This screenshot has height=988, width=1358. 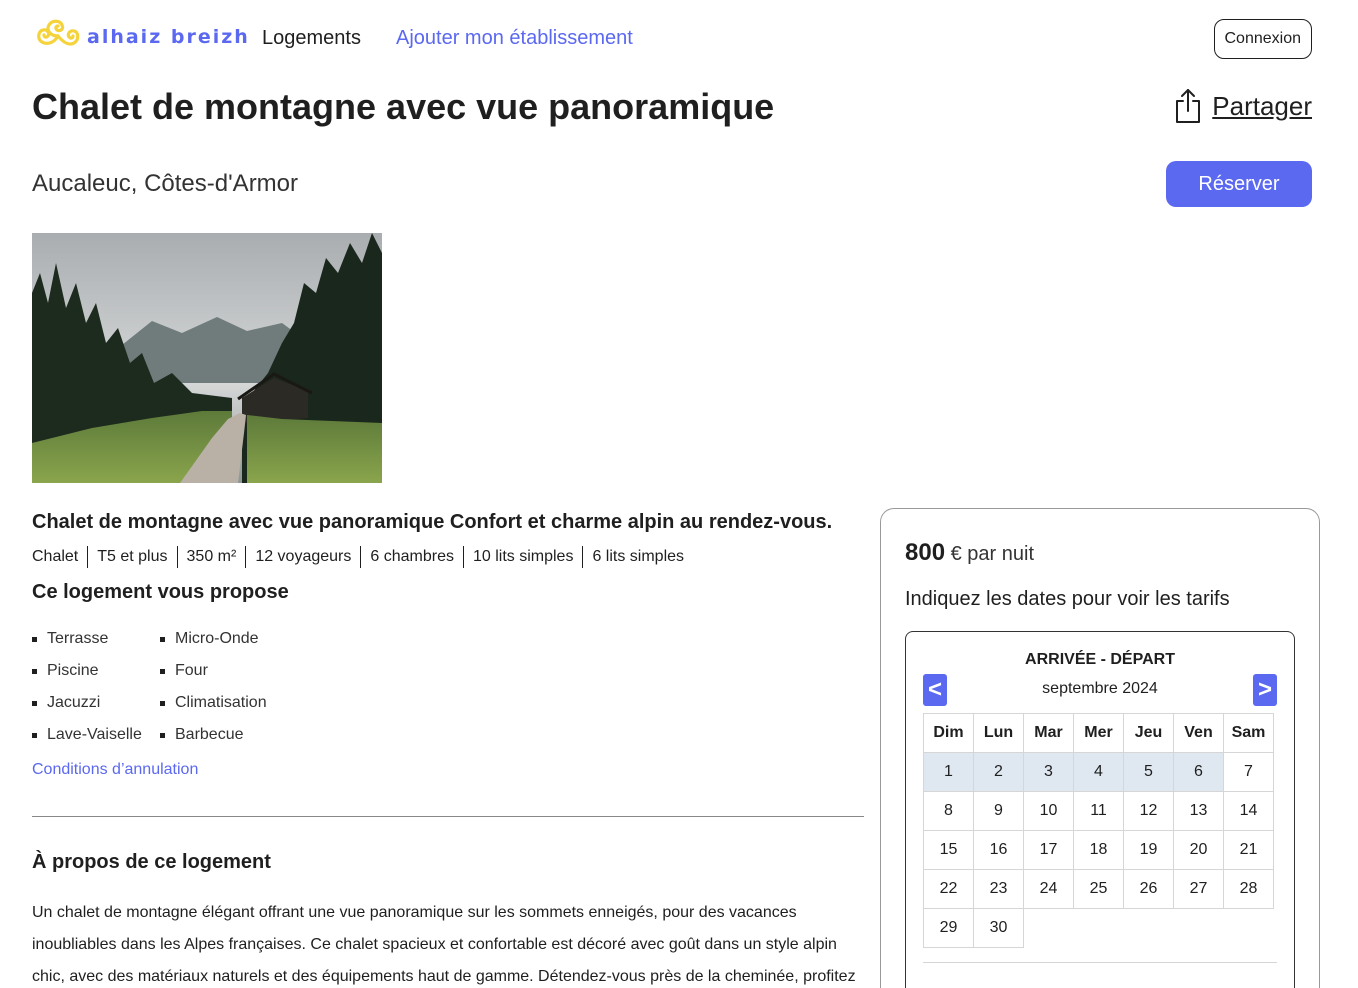 I want to click on calendar-grid: Dim Lun Mar Mer Jeu Ven Sam 1 2 3 4 5 6, so click(x=1098, y=830).